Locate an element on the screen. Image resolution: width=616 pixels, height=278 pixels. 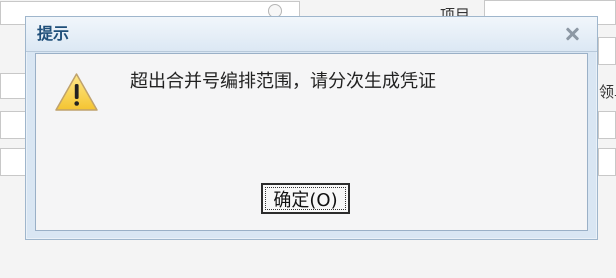
dialog-message: 超出合并号编排范围，请分次生成凭证 is located at coordinates (283, 81).